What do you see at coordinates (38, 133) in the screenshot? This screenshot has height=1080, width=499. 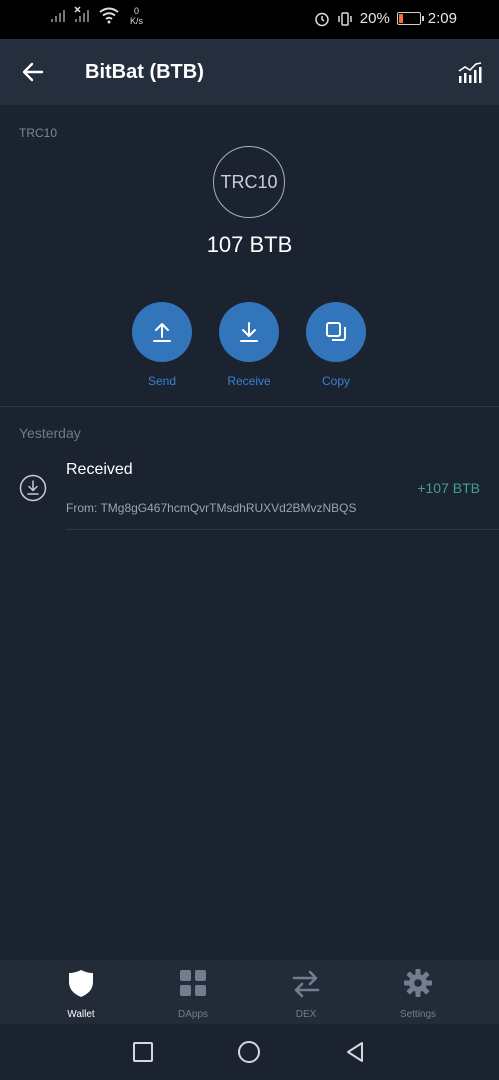 I see `token-network-label: TRC10` at bounding box center [38, 133].